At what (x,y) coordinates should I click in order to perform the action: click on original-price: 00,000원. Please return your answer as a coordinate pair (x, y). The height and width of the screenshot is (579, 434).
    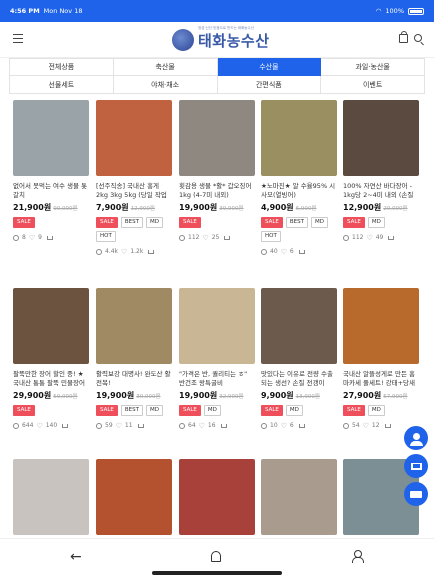
    Looking at the image, I should click on (65, 209).